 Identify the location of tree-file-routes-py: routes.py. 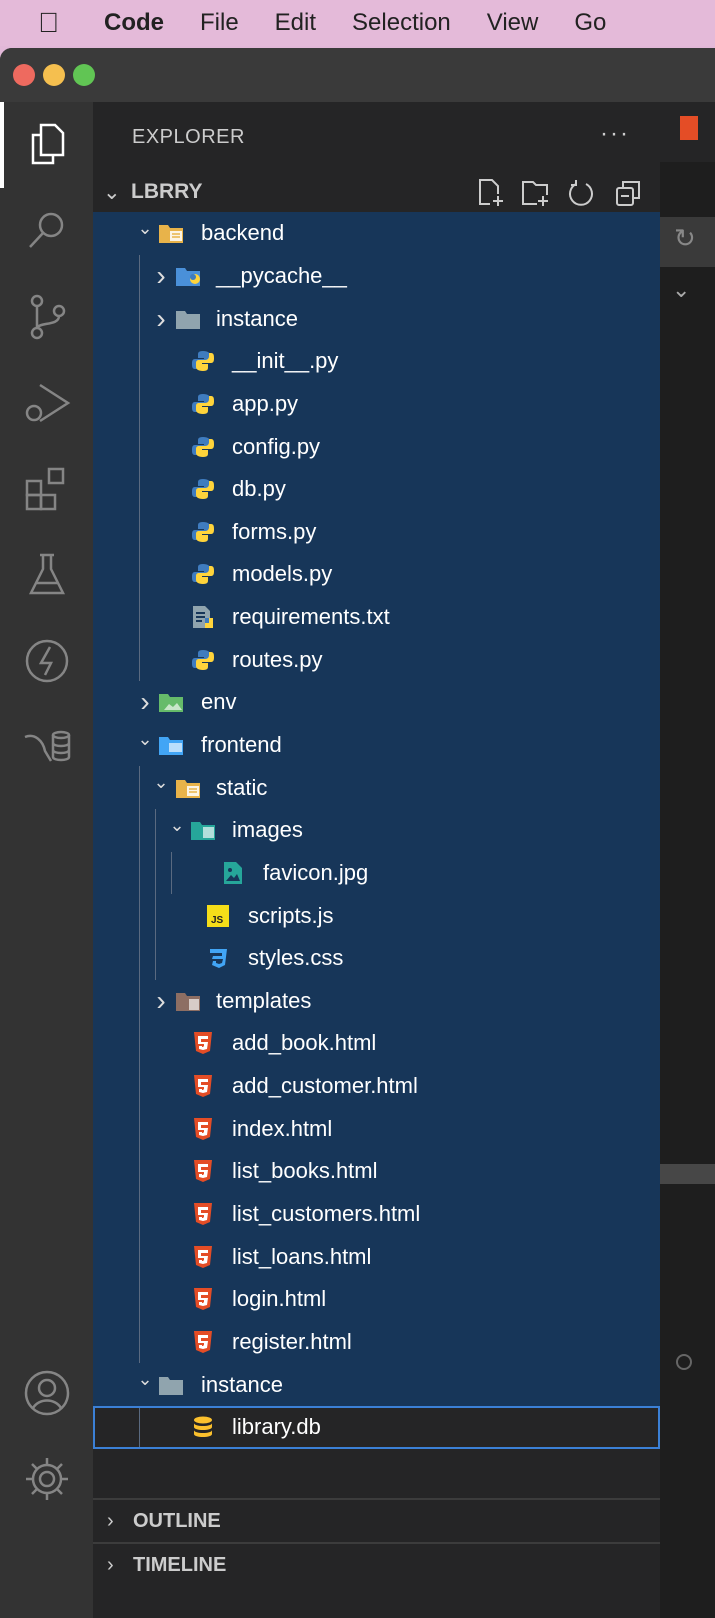
(376, 659).